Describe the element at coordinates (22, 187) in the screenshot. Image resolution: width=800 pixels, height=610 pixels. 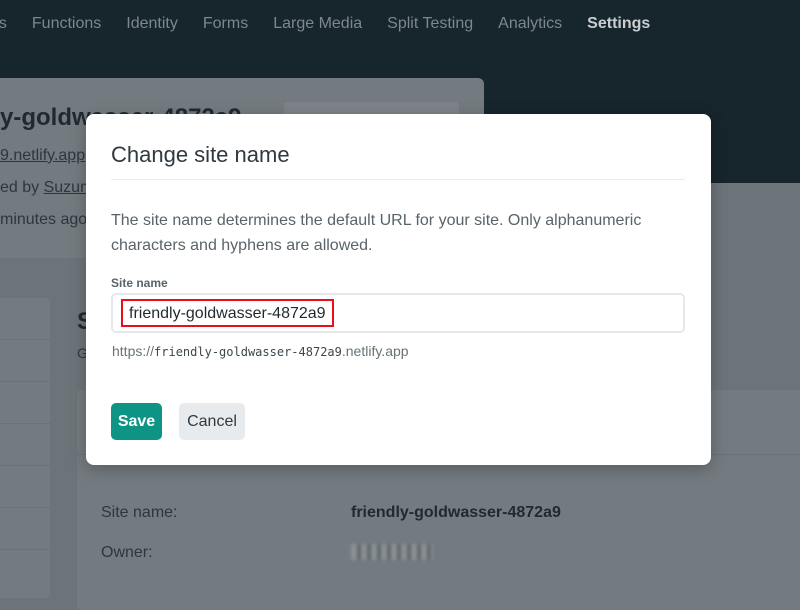
I see `owned-by-text: ed by` at that location.